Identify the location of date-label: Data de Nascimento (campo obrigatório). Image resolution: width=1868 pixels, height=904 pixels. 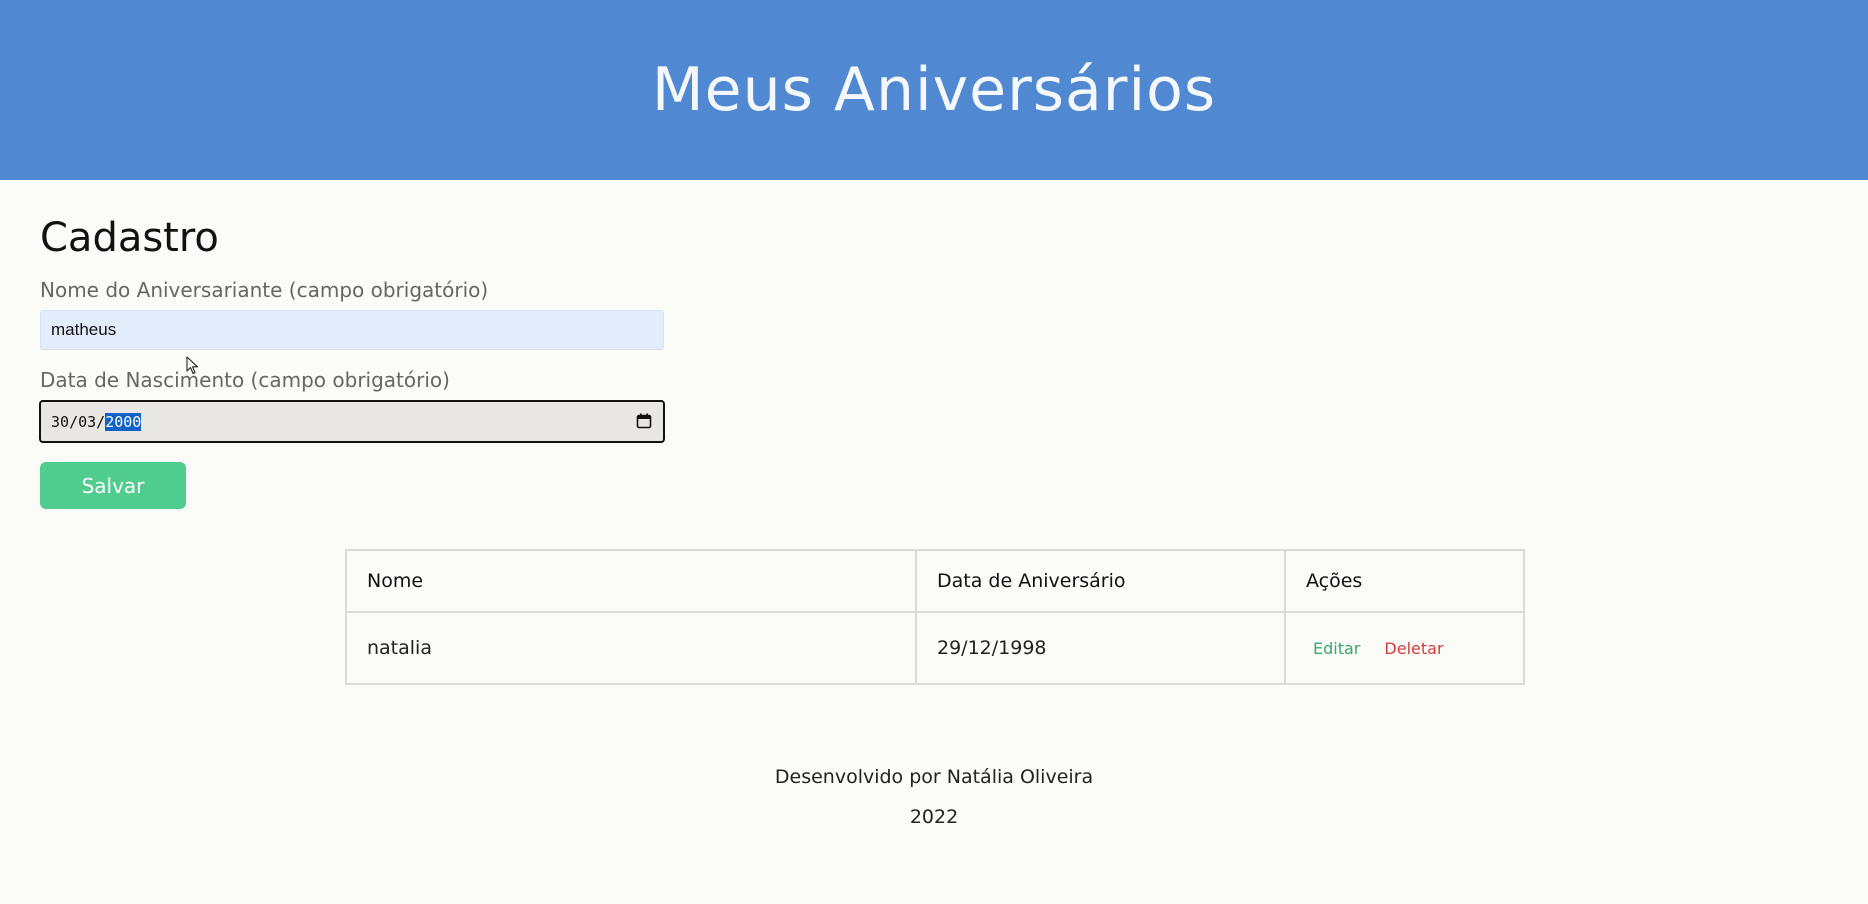
(245, 380).